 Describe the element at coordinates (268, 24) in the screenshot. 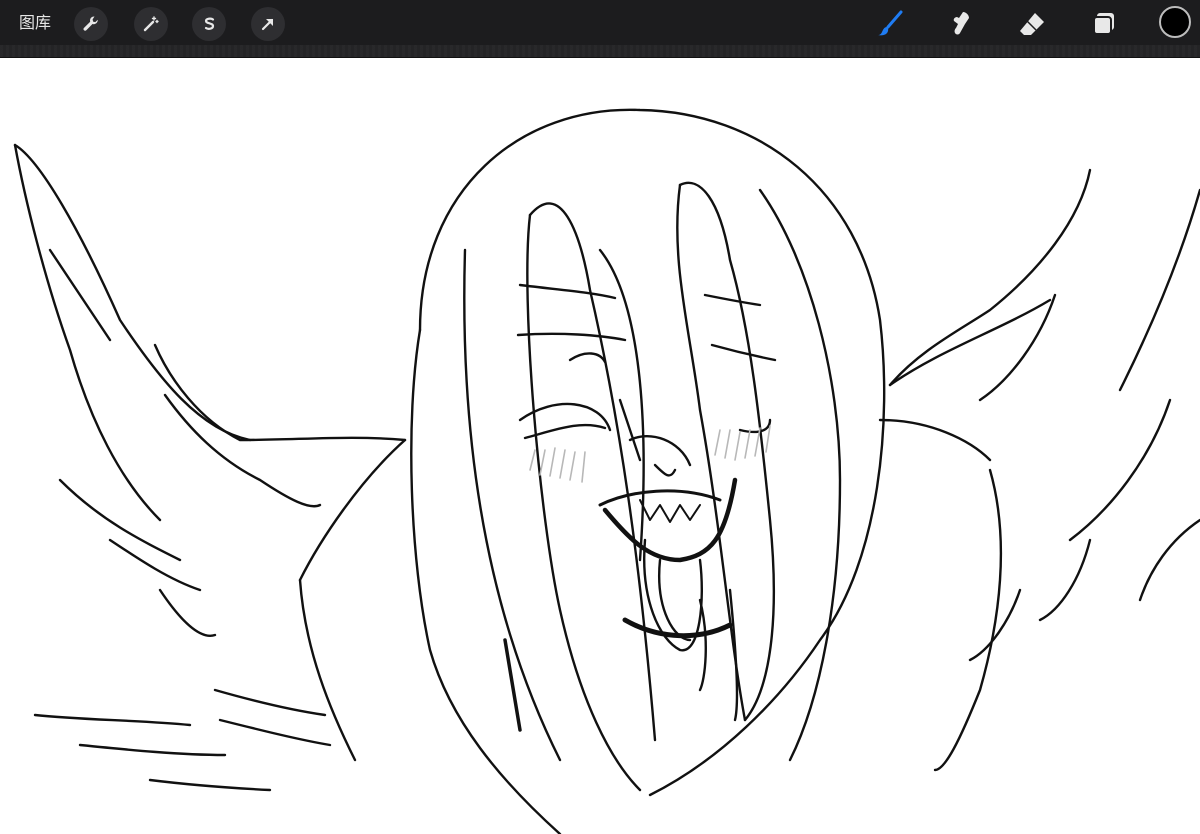

I see `arrow-cursor-icon` at that location.